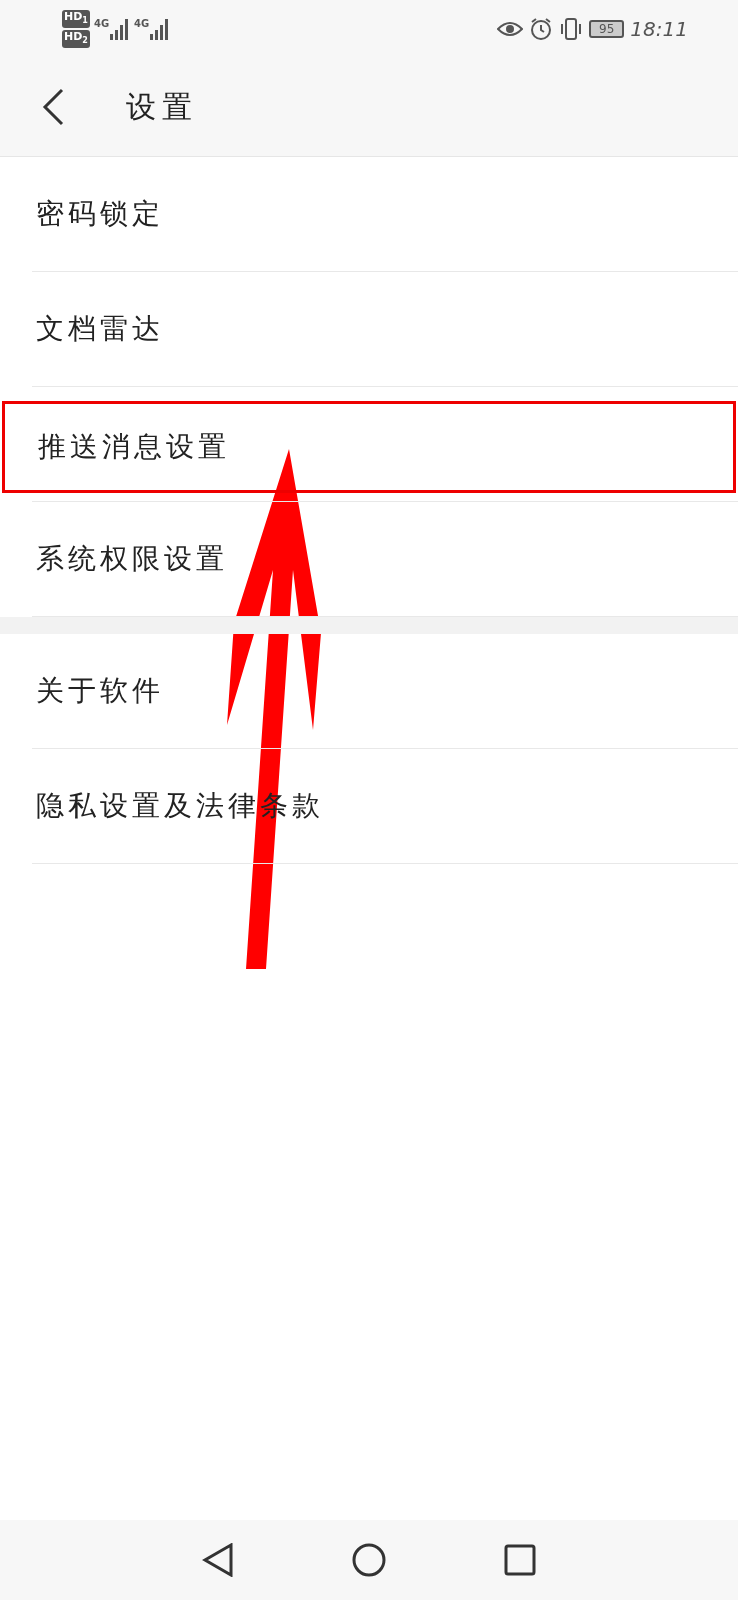 Image resolution: width=738 pixels, height=1600 pixels. What do you see at coordinates (369, 447) in the screenshot?
I see `settings-item: 推送消息设置` at bounding box center [369, 447].